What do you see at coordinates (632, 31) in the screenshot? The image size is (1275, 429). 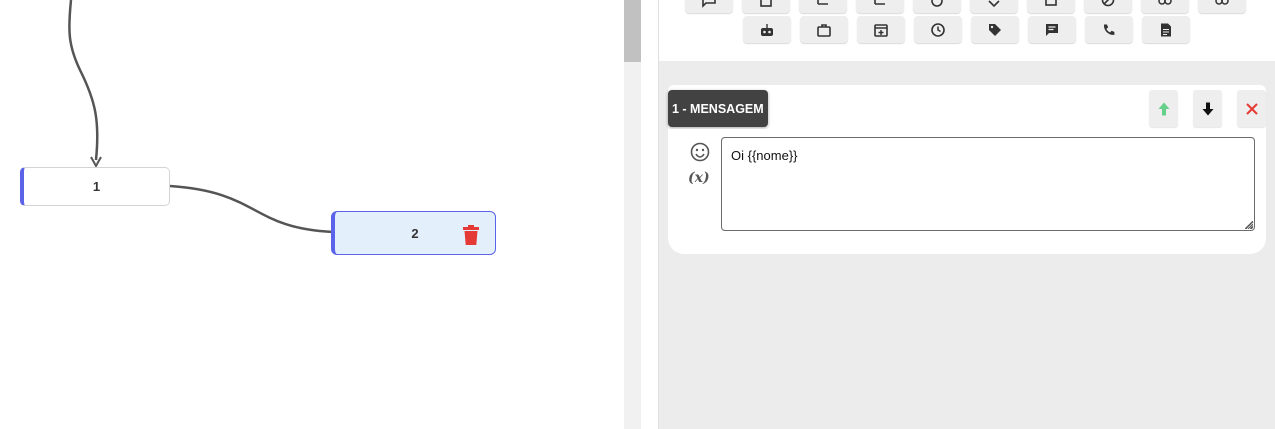 I see `scrollbar-thumb` at bounding box center [632, 31].